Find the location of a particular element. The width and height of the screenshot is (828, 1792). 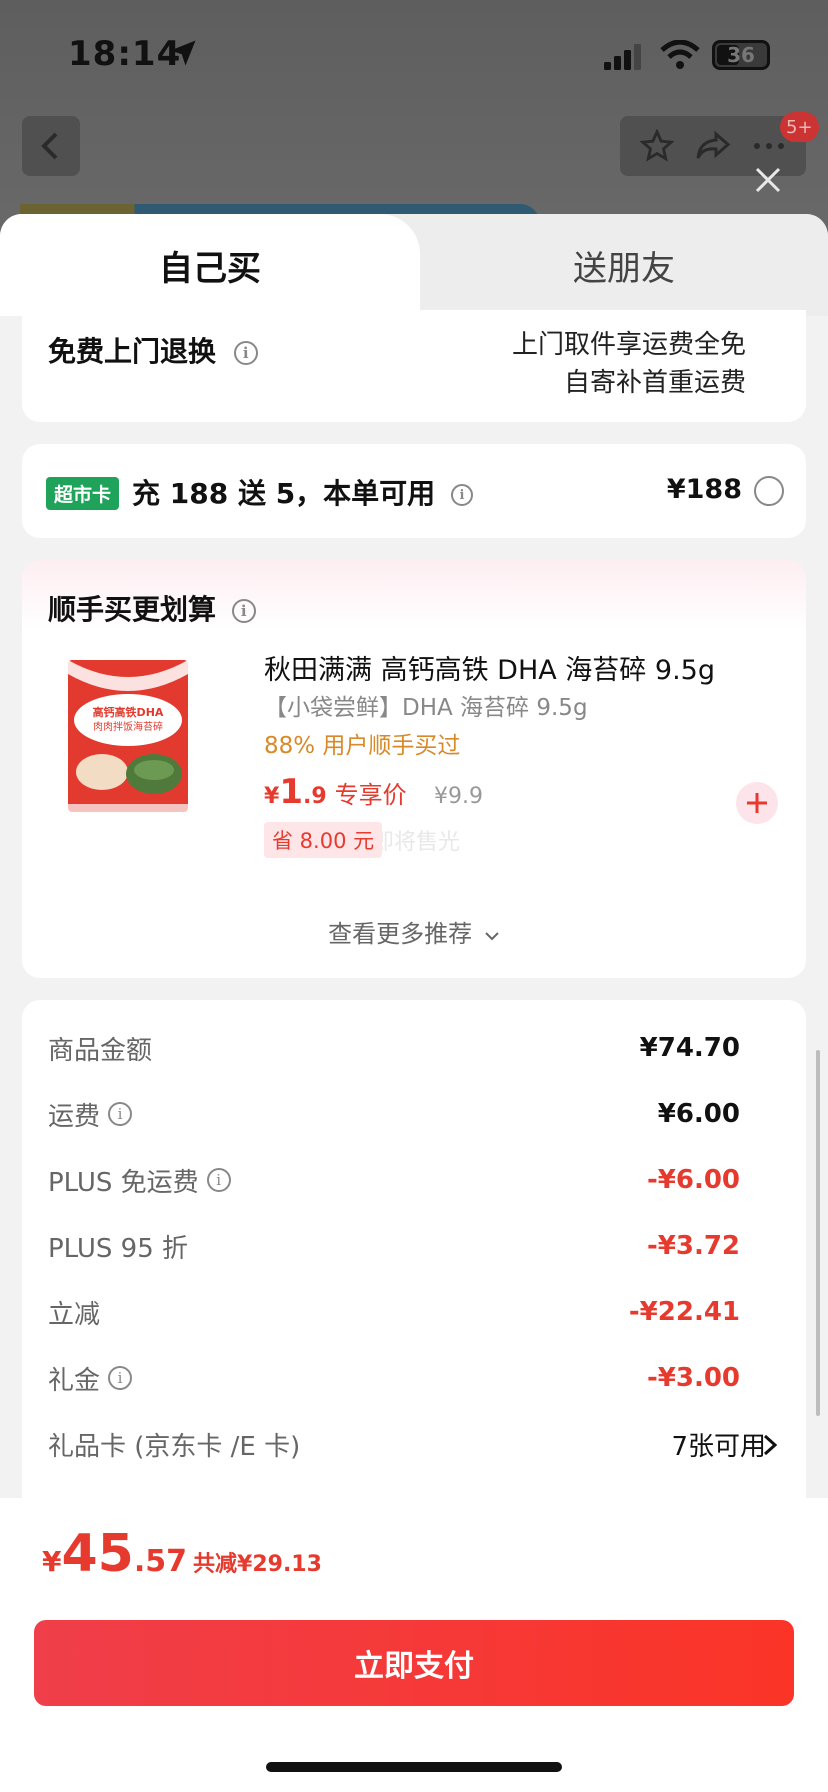

supermarket-price: ¥188 is located at coordinates (704, 489).